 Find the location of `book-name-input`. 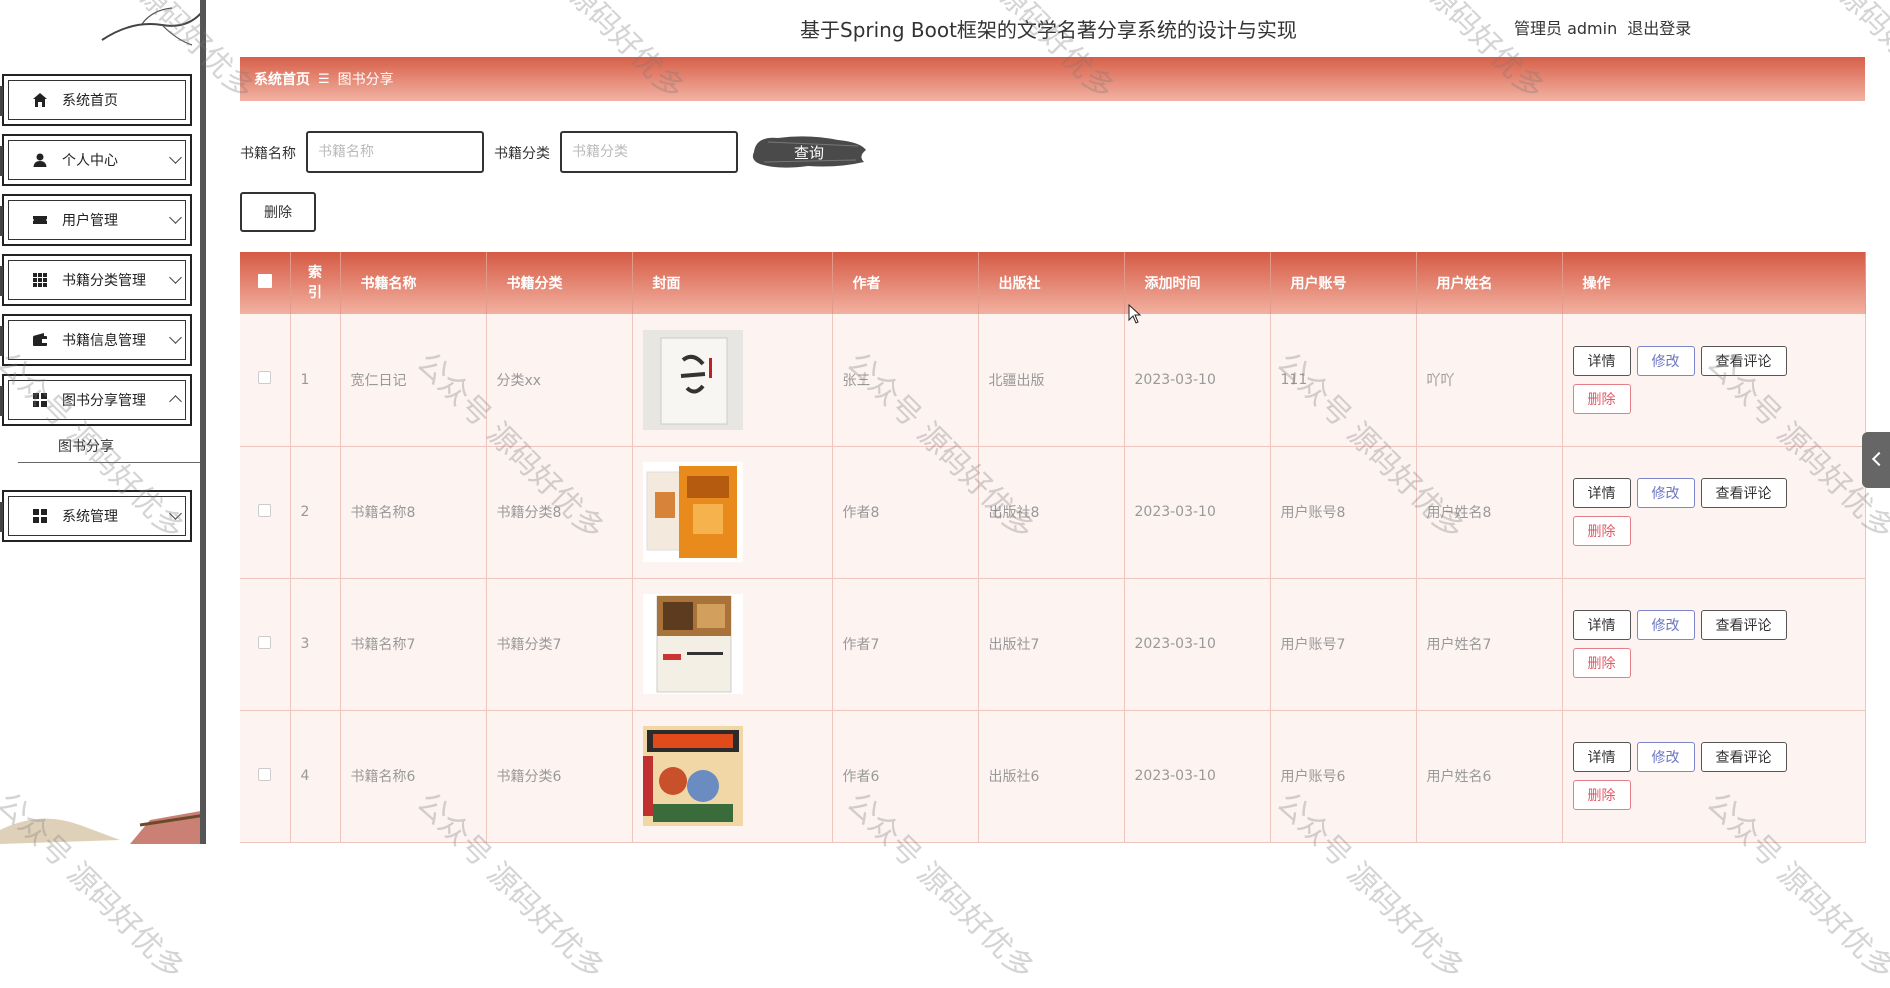

book-name-input is located at coordinates (395, 152).